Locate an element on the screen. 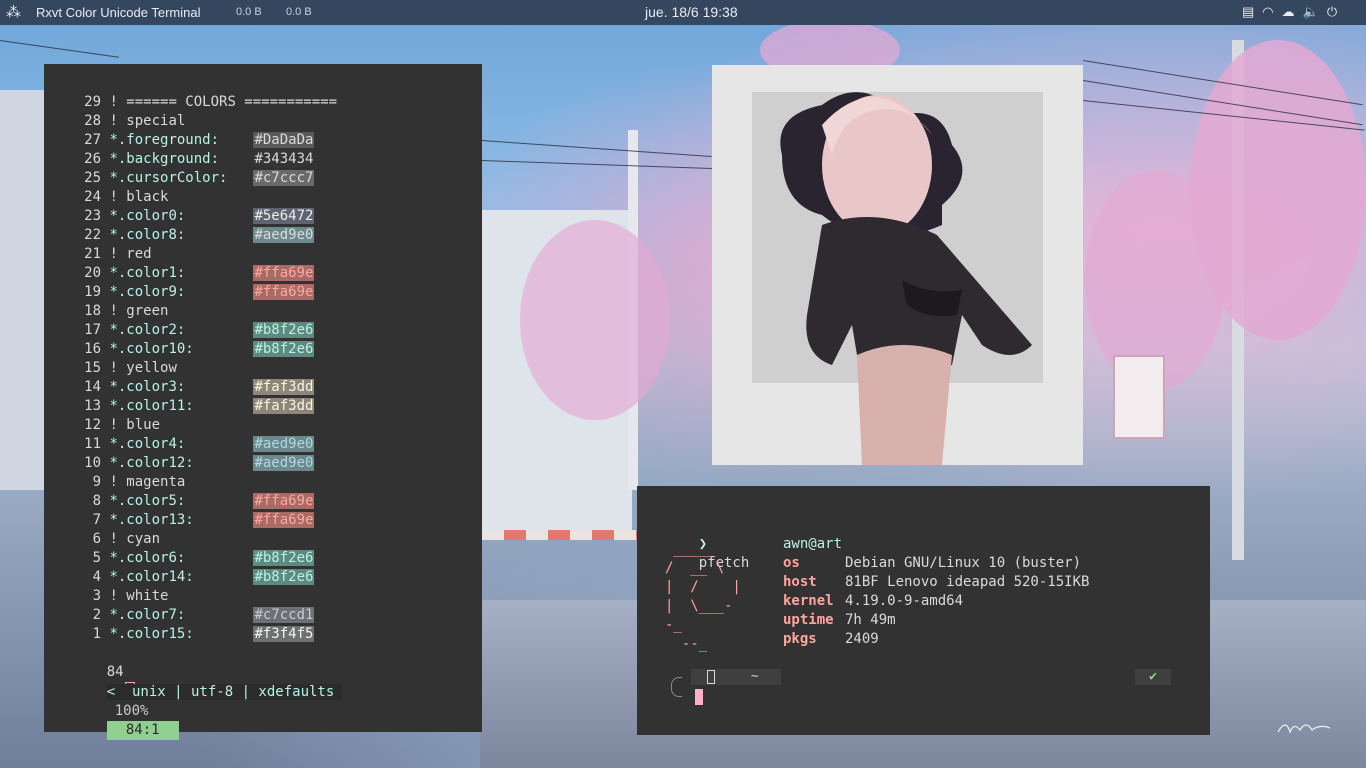 The width and height of the screenshot is (1366, 768). editor-line: 1 *.color15: #f3f4f5 is located at coordinates (194, 634).